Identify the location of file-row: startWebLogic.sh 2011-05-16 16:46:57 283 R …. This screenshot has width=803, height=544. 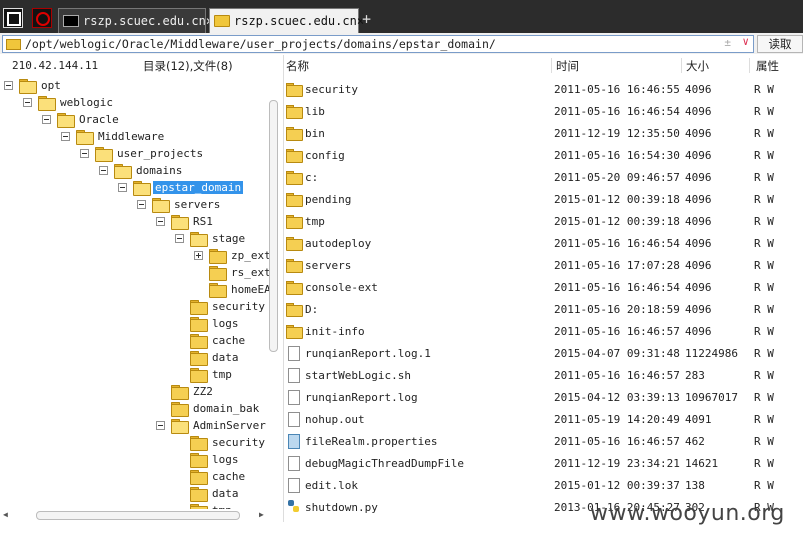
(543, 375).